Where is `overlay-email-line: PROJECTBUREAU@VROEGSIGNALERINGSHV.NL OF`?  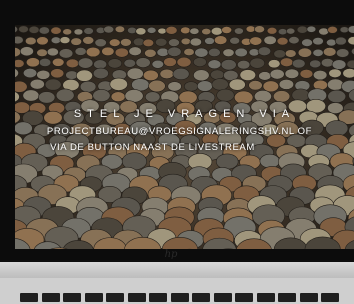
overlay-email-line: PROJECTBUREAU@VROEGSIGNALERINGSHV.NL OF is located at coordinates (179, 131).